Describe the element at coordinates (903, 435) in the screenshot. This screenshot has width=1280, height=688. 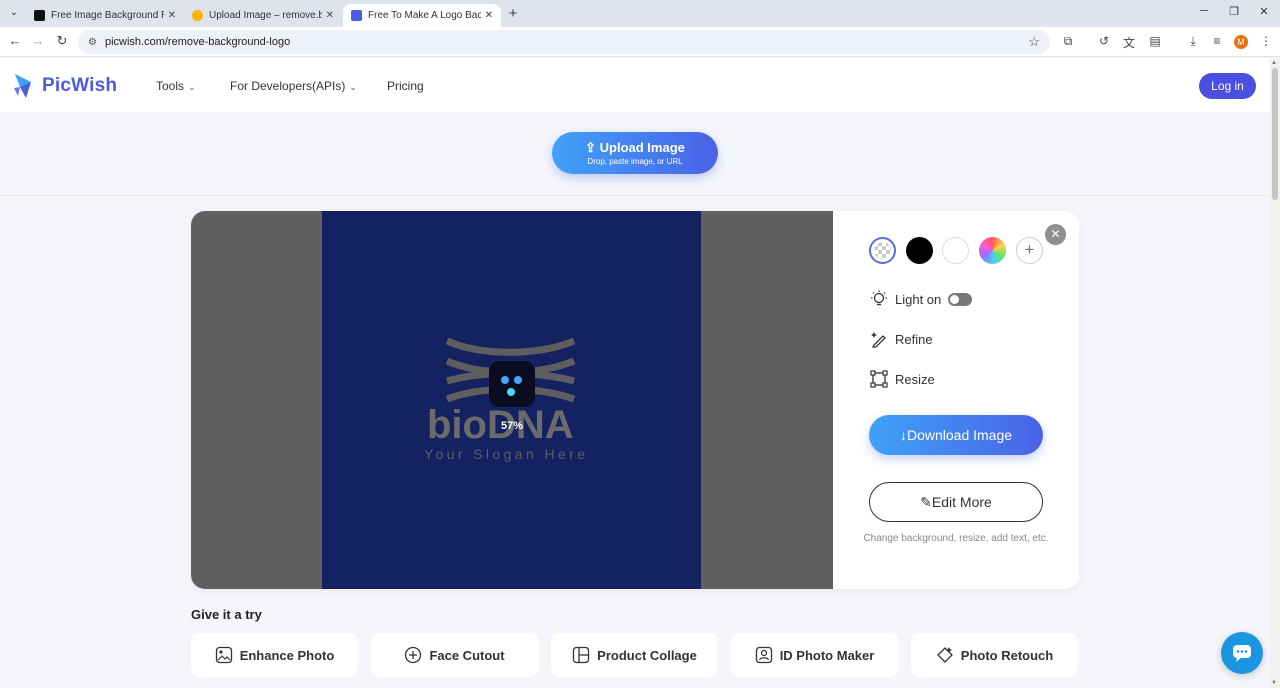
I see `download-arrow-icon: ↓` at that location.